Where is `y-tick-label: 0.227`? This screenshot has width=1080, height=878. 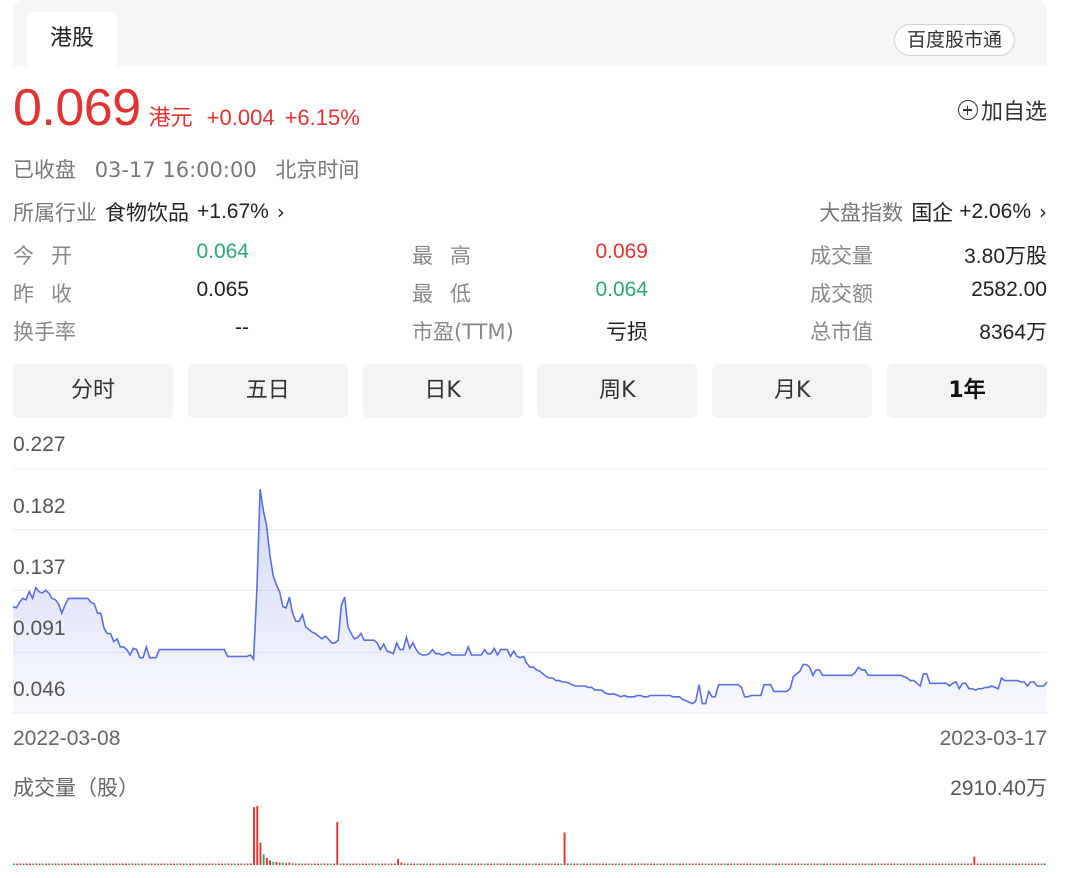
y-tick-label: 0.227 is located at coordinates (39, 444).